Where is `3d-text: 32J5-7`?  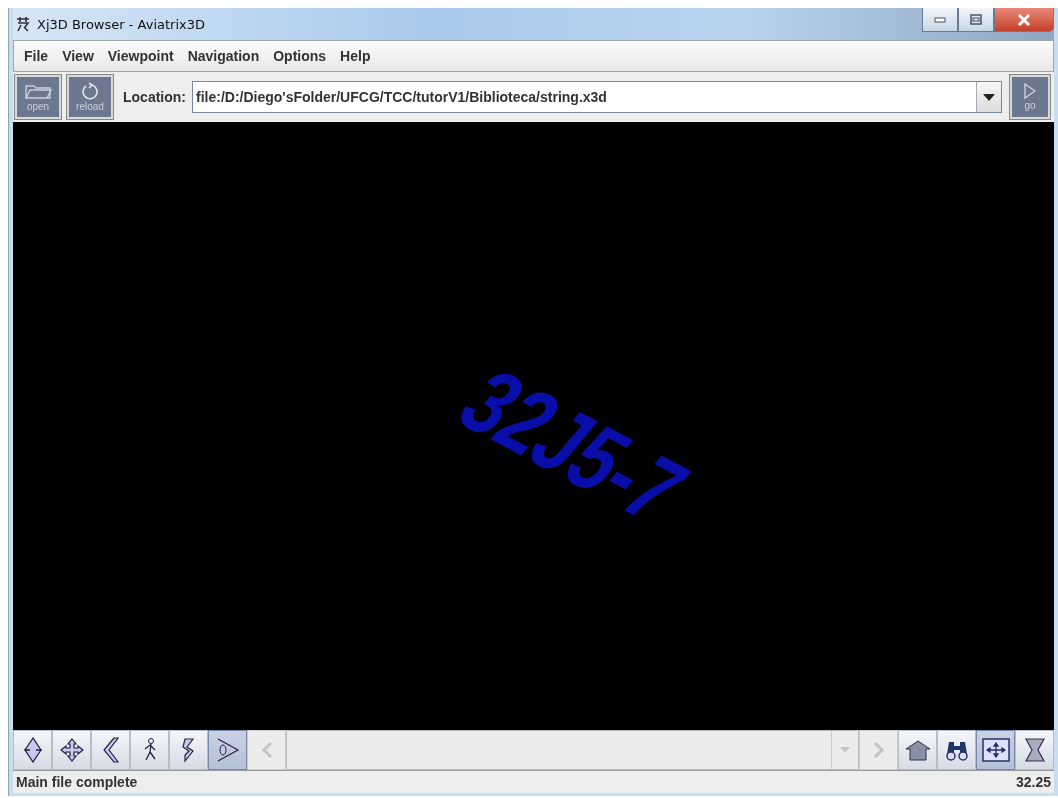 3d-text: 32J5-7 is located at coordinates (573, 446).